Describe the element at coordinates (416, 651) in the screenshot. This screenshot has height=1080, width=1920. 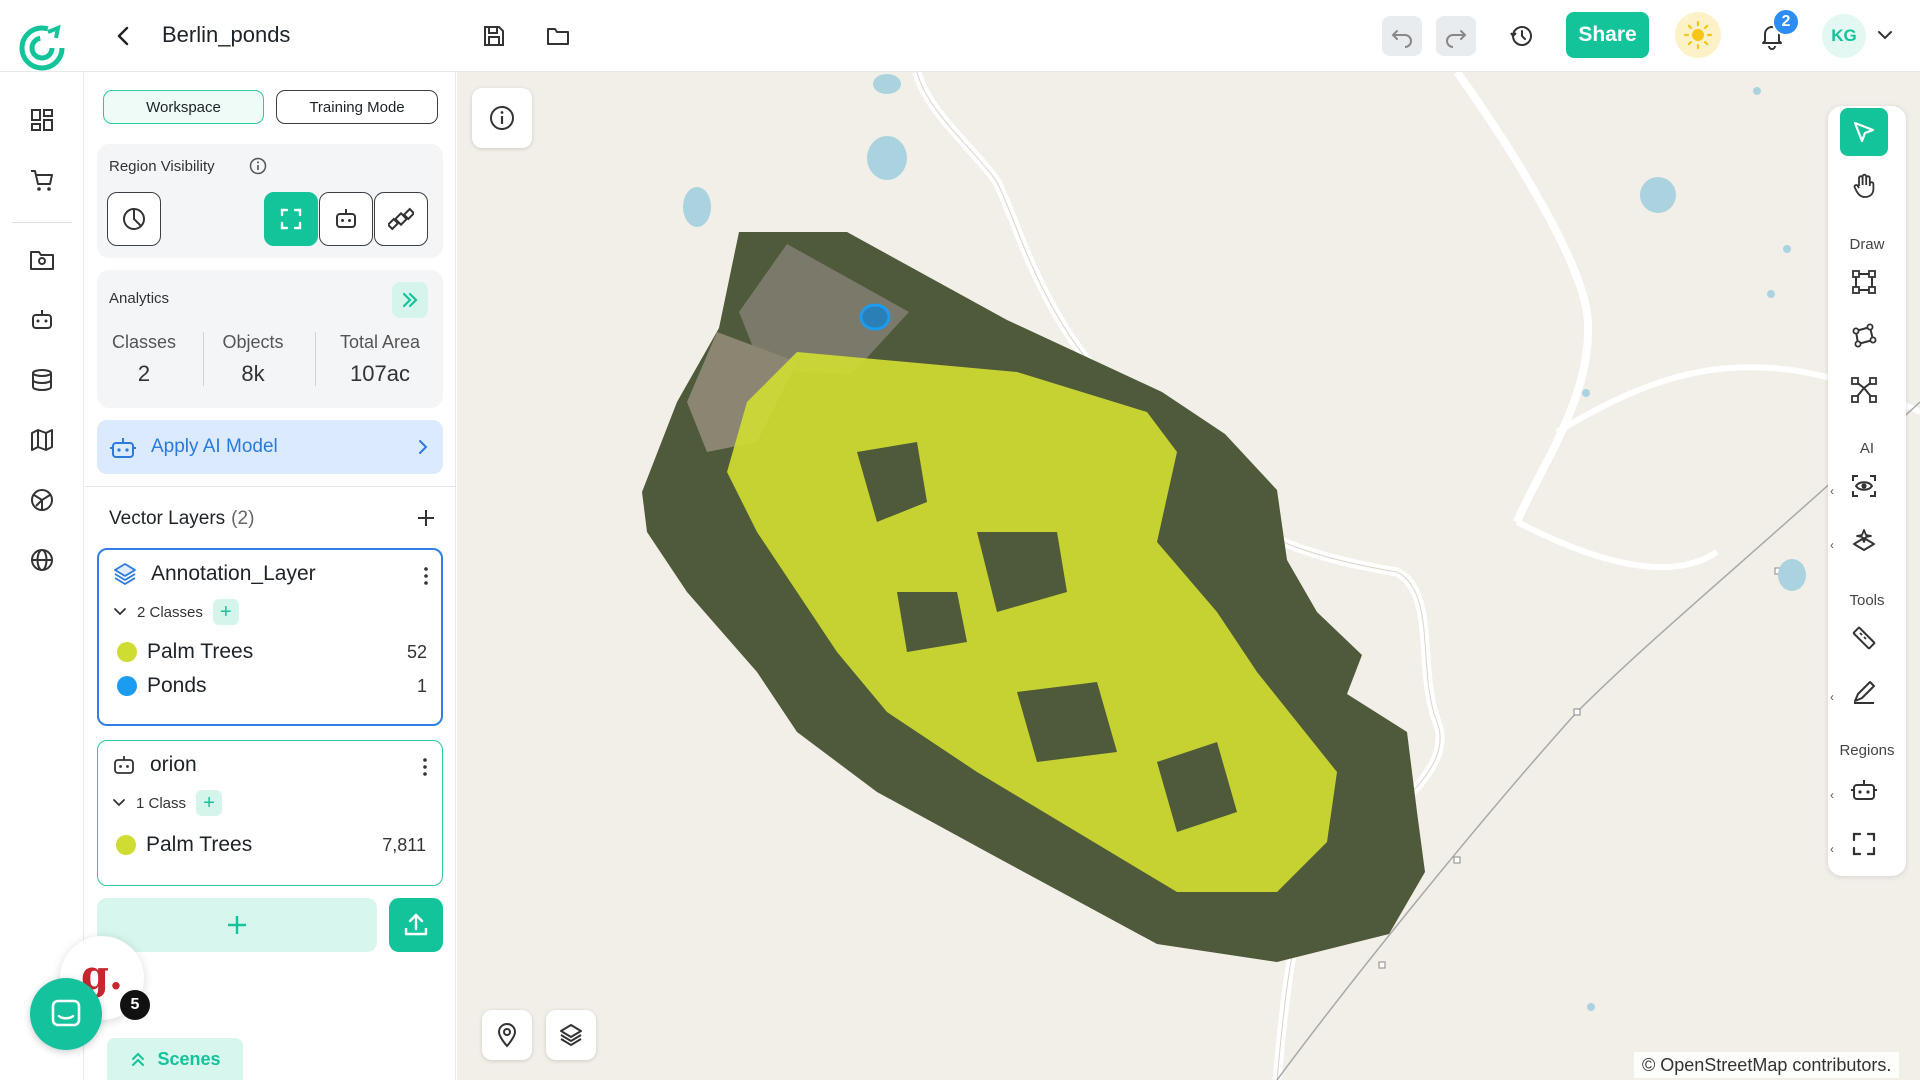
I see `class-object-count: 52` at that location.